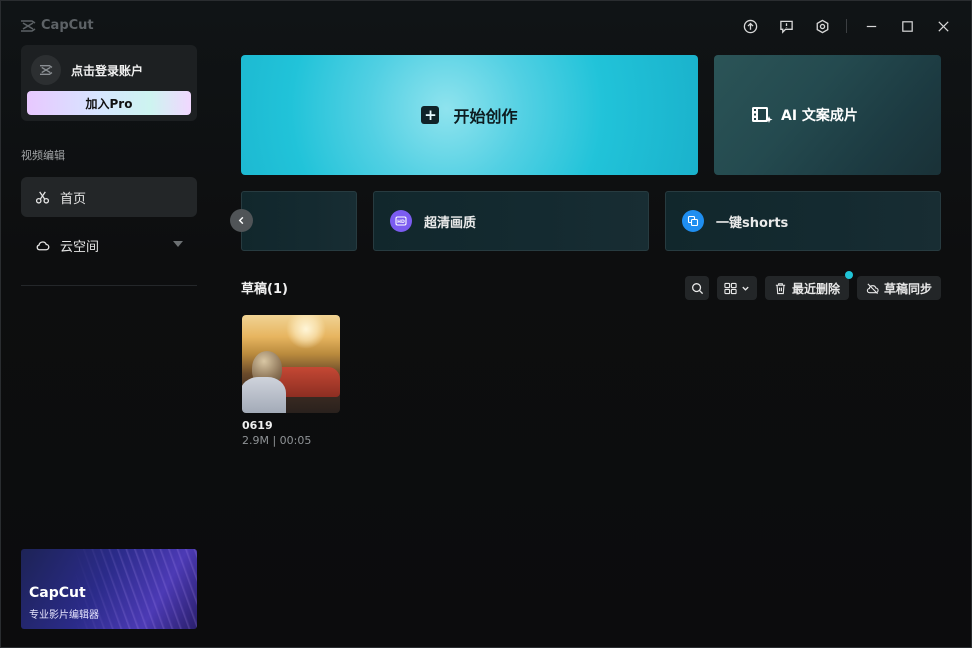  I want to click on sidebar-item-label: 云空间, so click(80, 247).